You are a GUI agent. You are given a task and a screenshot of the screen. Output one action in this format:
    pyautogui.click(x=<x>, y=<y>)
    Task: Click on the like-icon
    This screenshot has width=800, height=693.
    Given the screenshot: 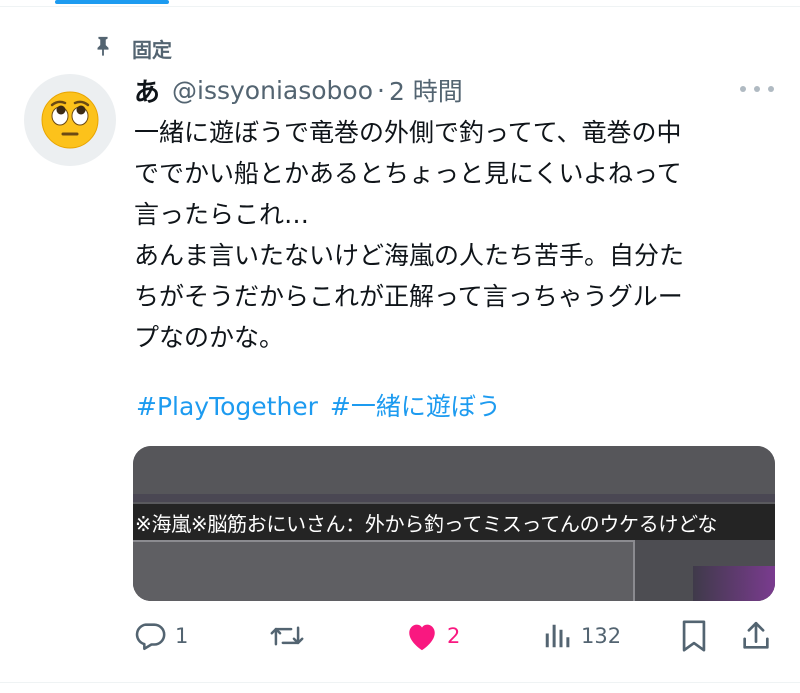 What is the action you would take?
    pyautogui.click(x=422, y=637)
    